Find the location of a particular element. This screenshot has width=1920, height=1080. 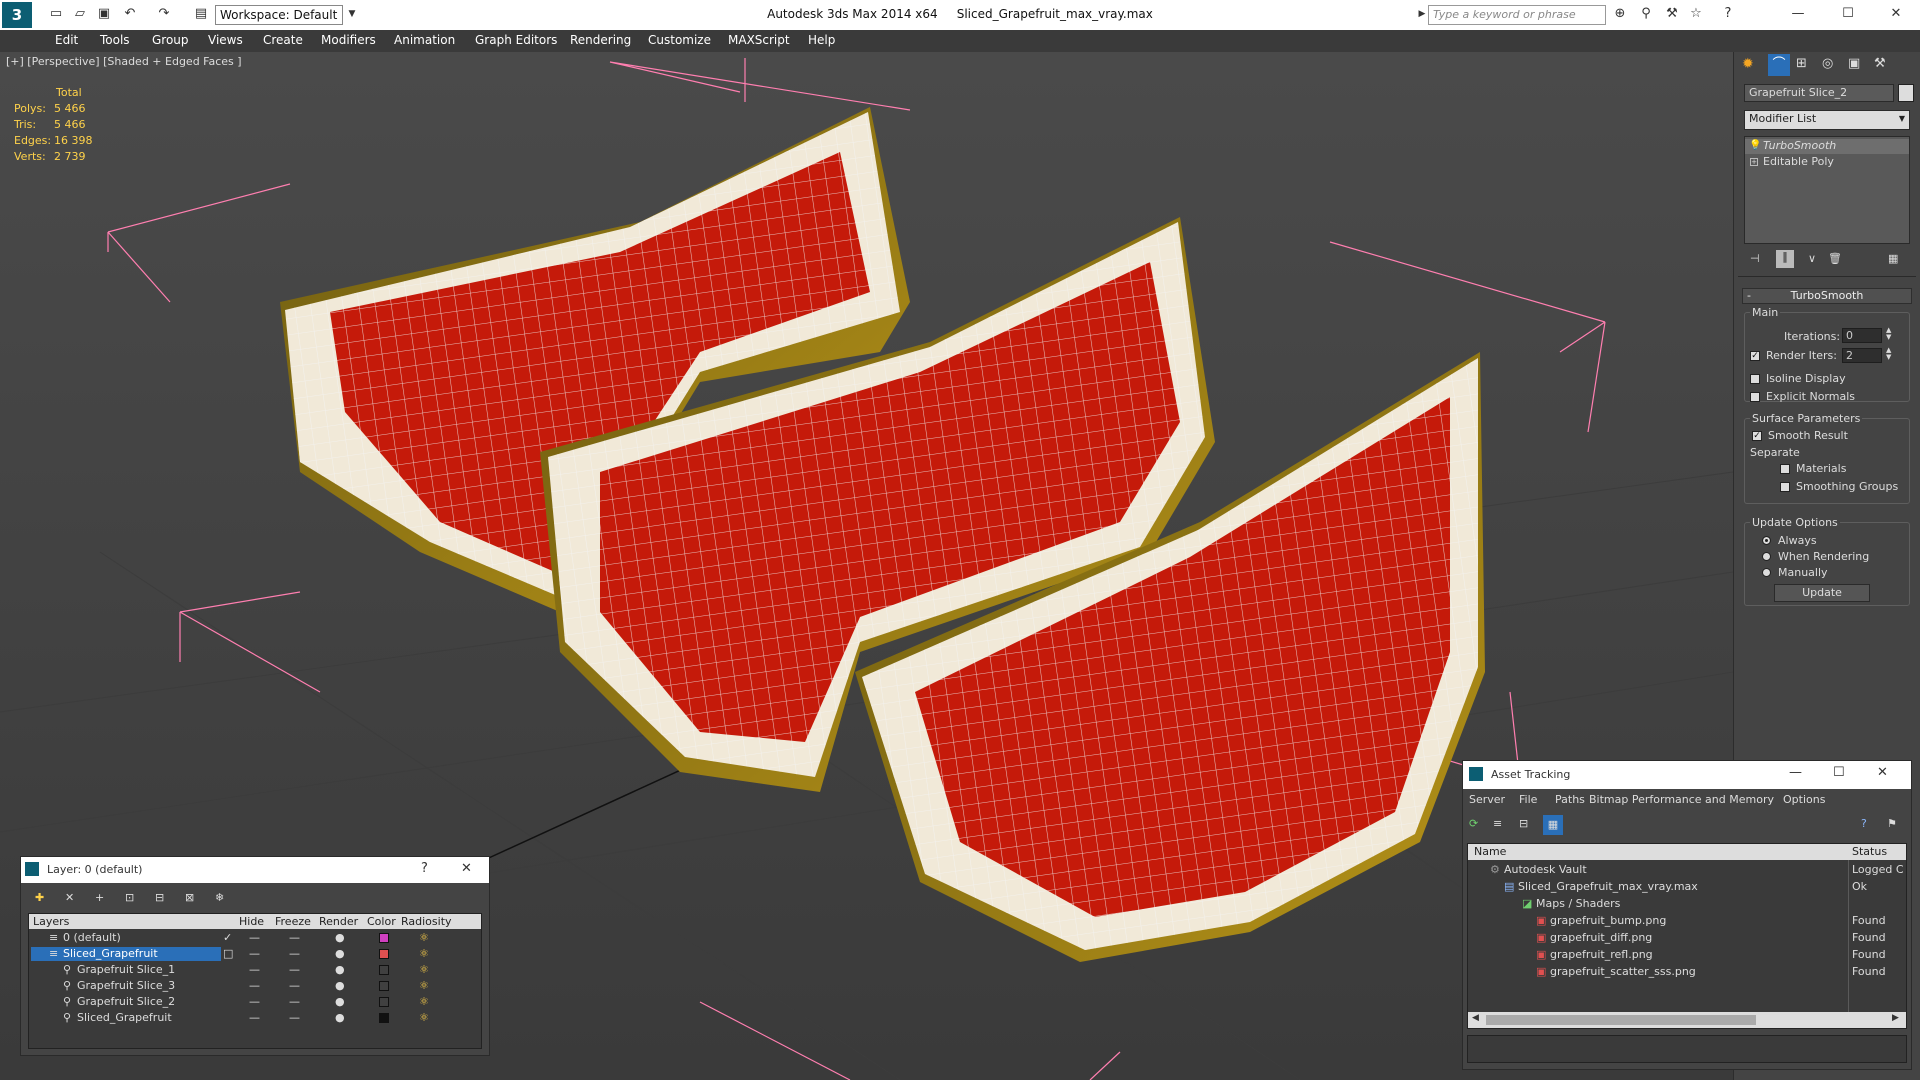

asset-row: ◪ Maps / Shaders is located at coordinates (1687, 904).